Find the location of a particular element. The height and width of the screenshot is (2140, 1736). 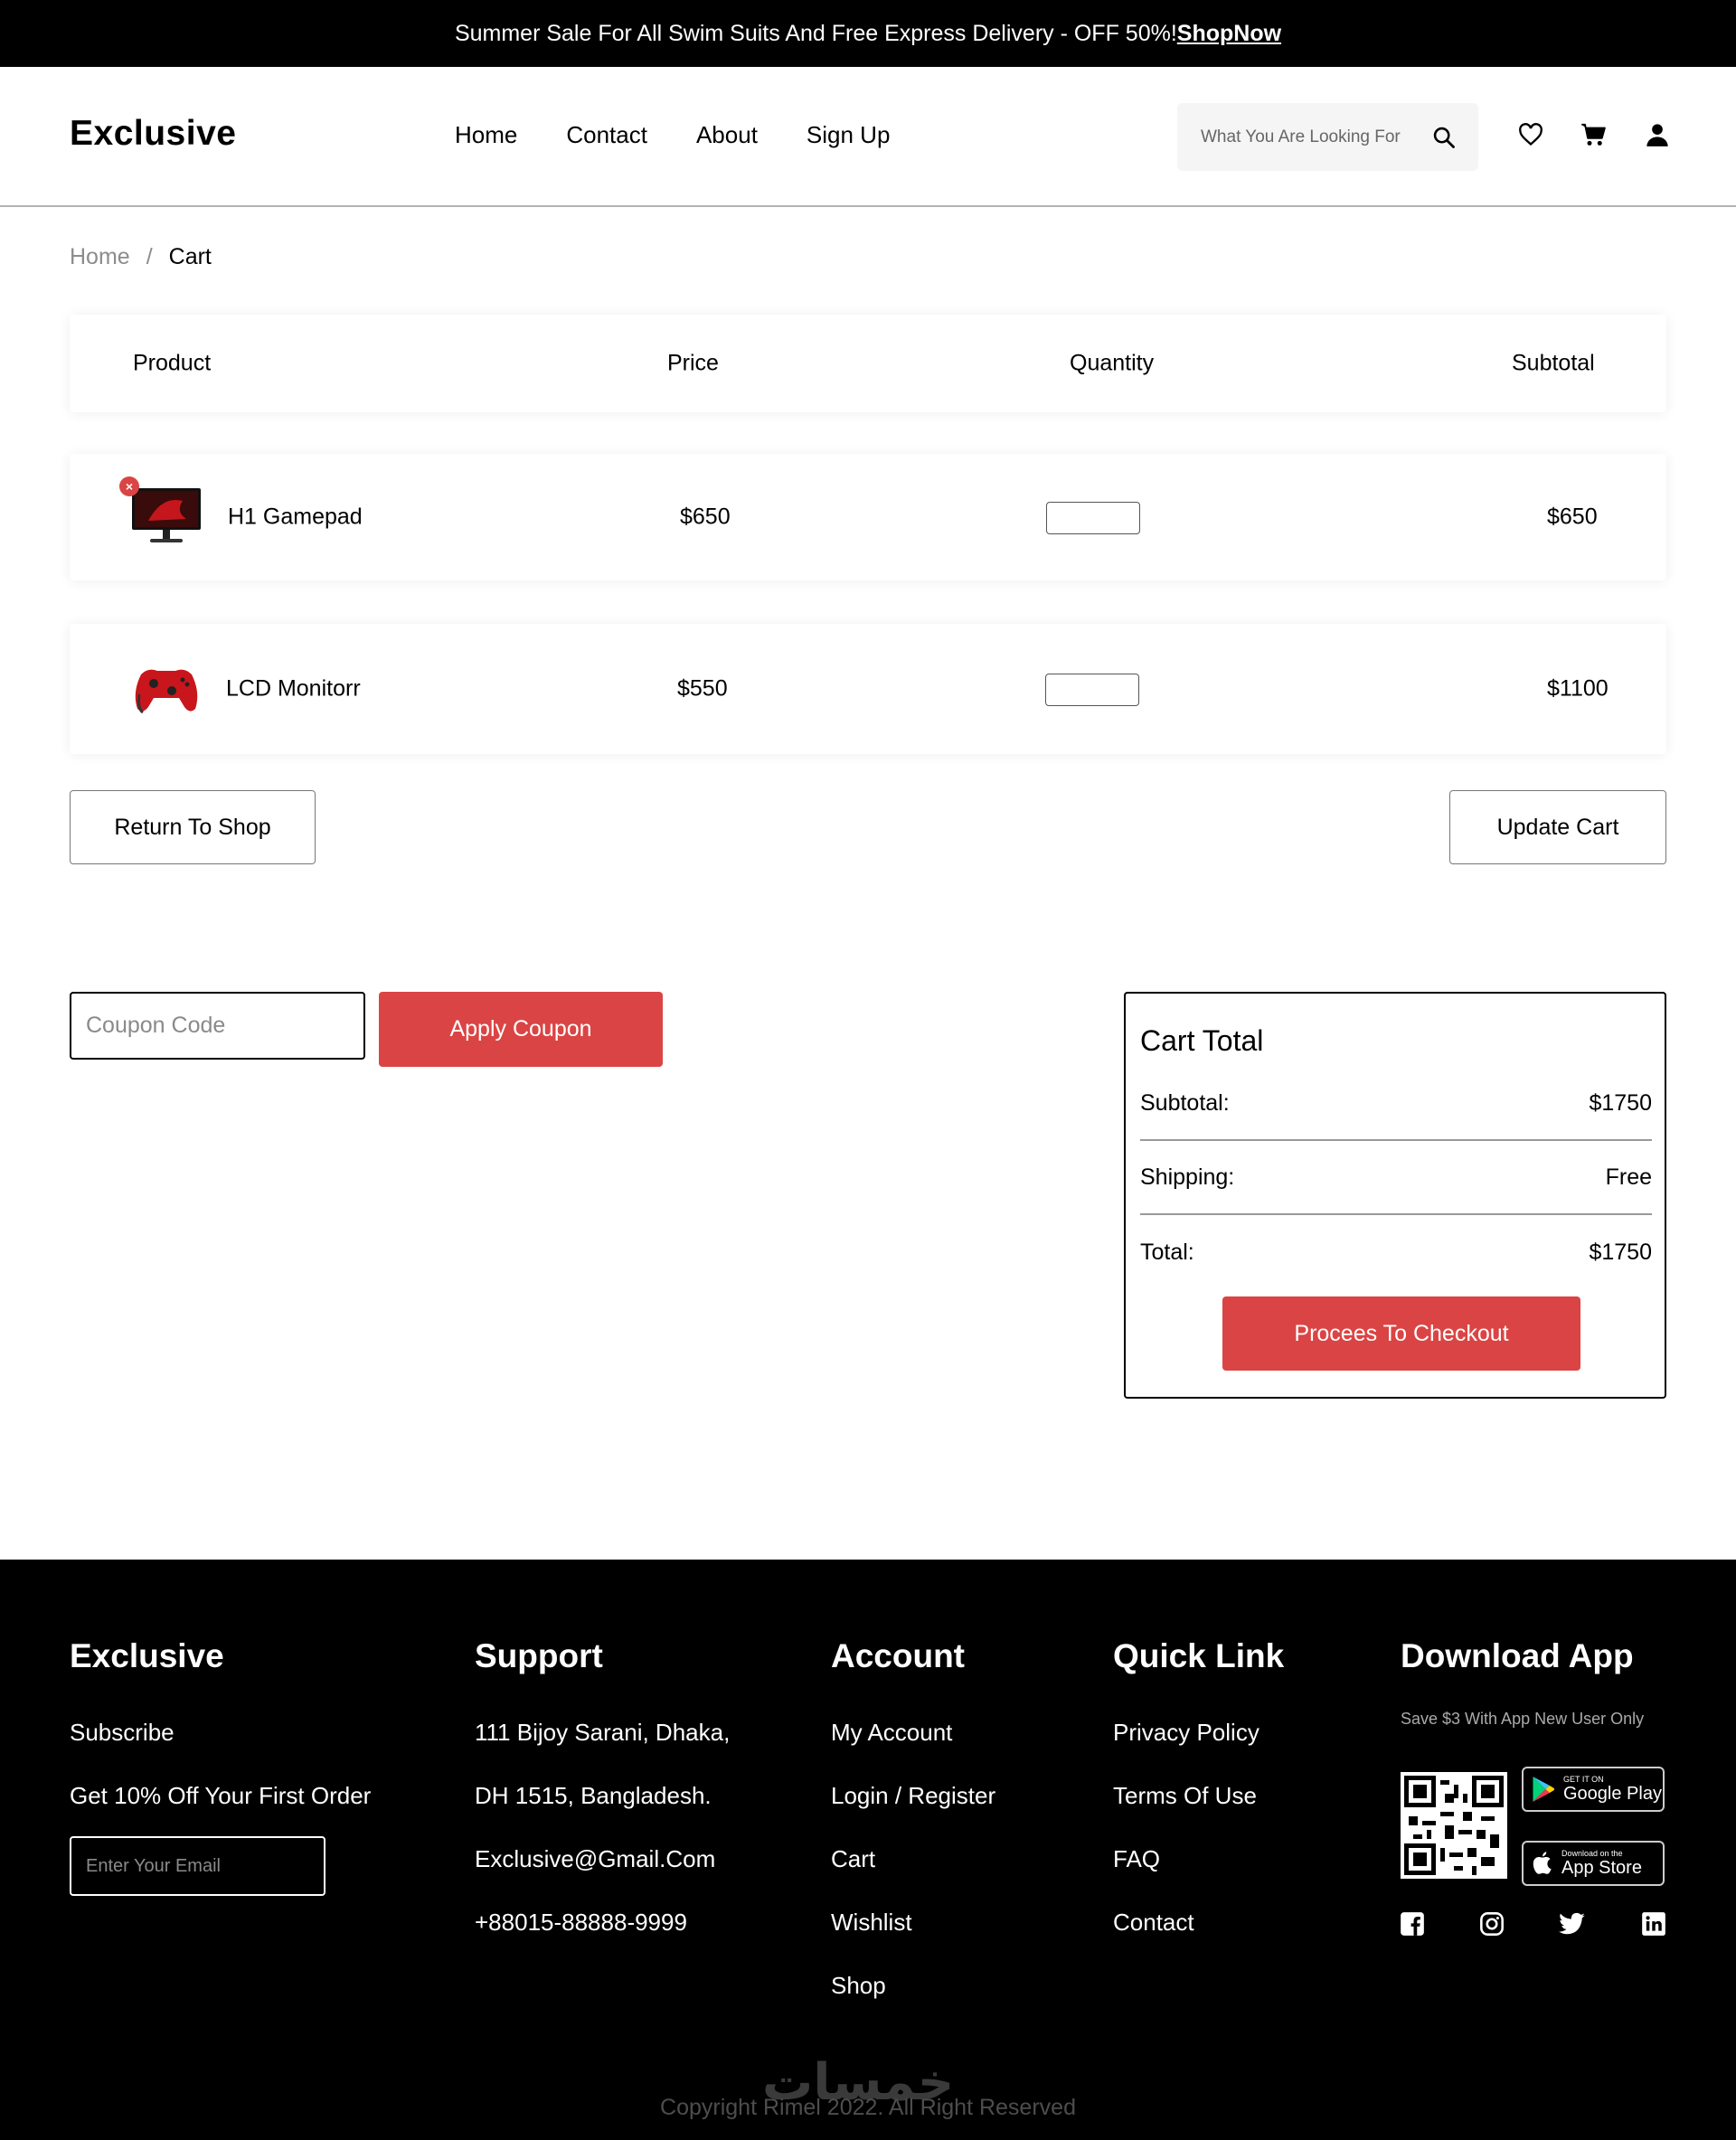

coupon-input is located at coordinates (217, 1026).